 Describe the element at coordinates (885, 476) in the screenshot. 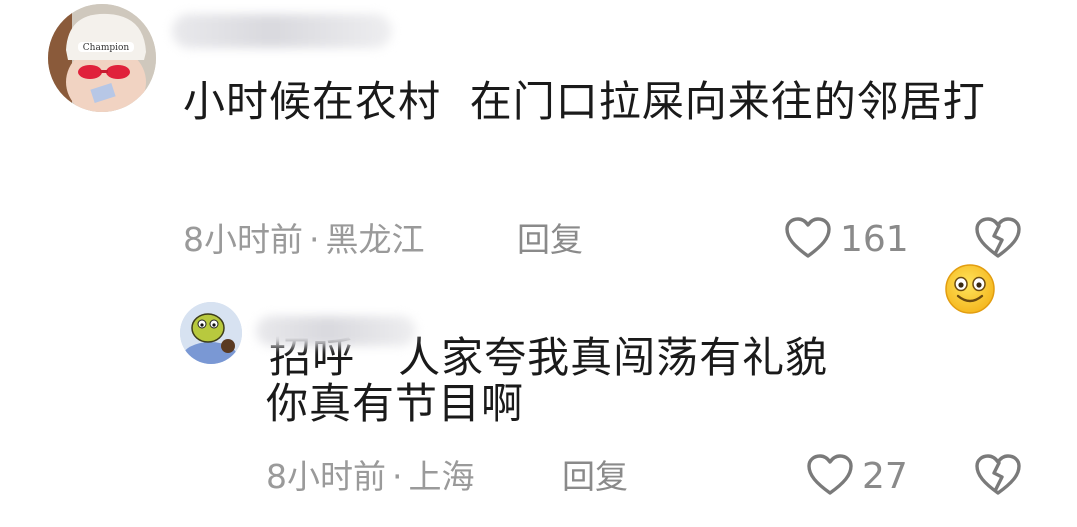

I see `like-count: 27` at that location.